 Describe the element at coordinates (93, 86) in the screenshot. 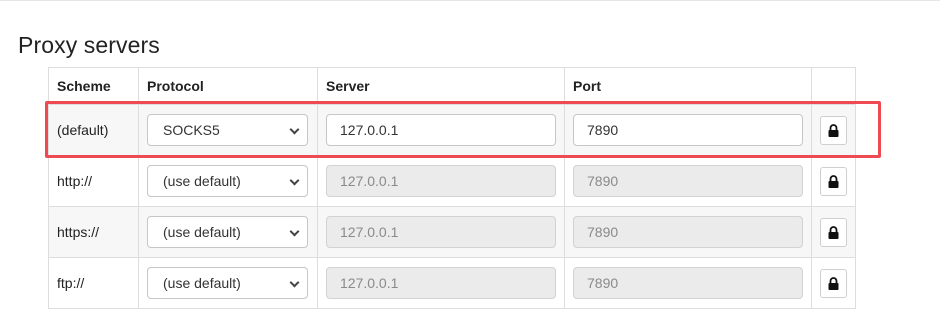

I see `column-header-scheme: Scheme` at that location.